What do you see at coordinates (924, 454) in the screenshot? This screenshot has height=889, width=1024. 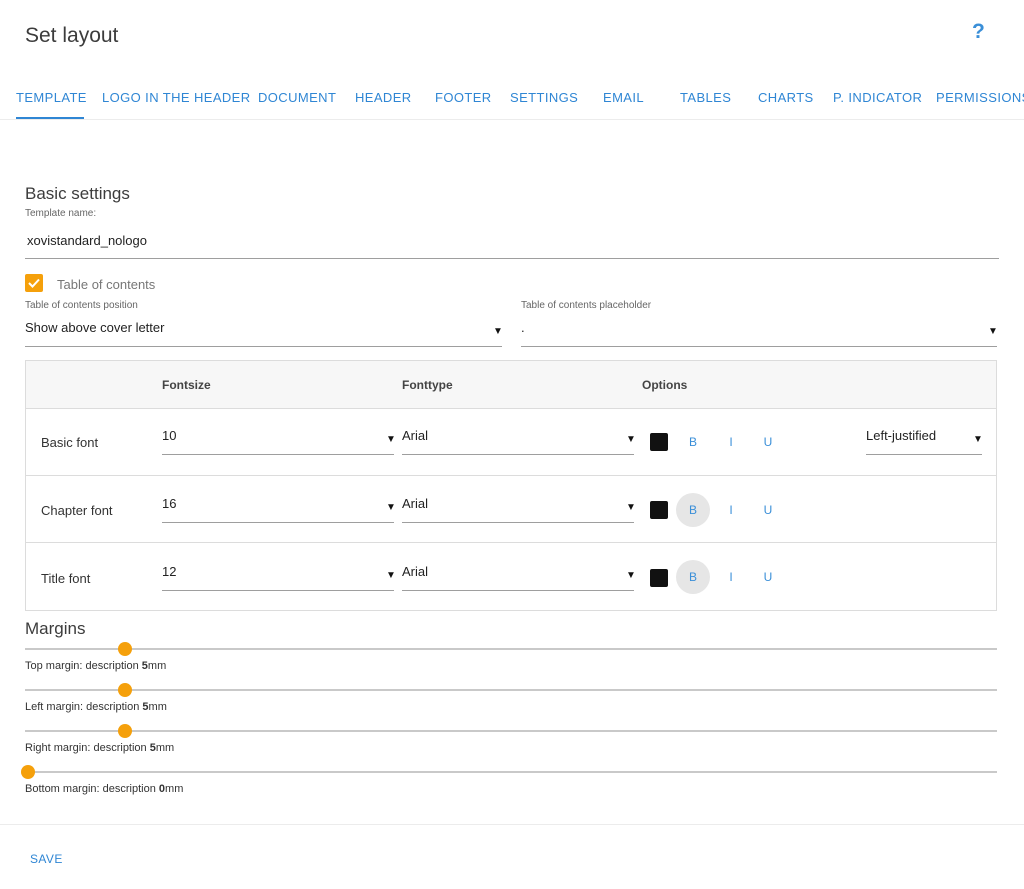 I see `alignment-underline` at bounding box center [924, 454].